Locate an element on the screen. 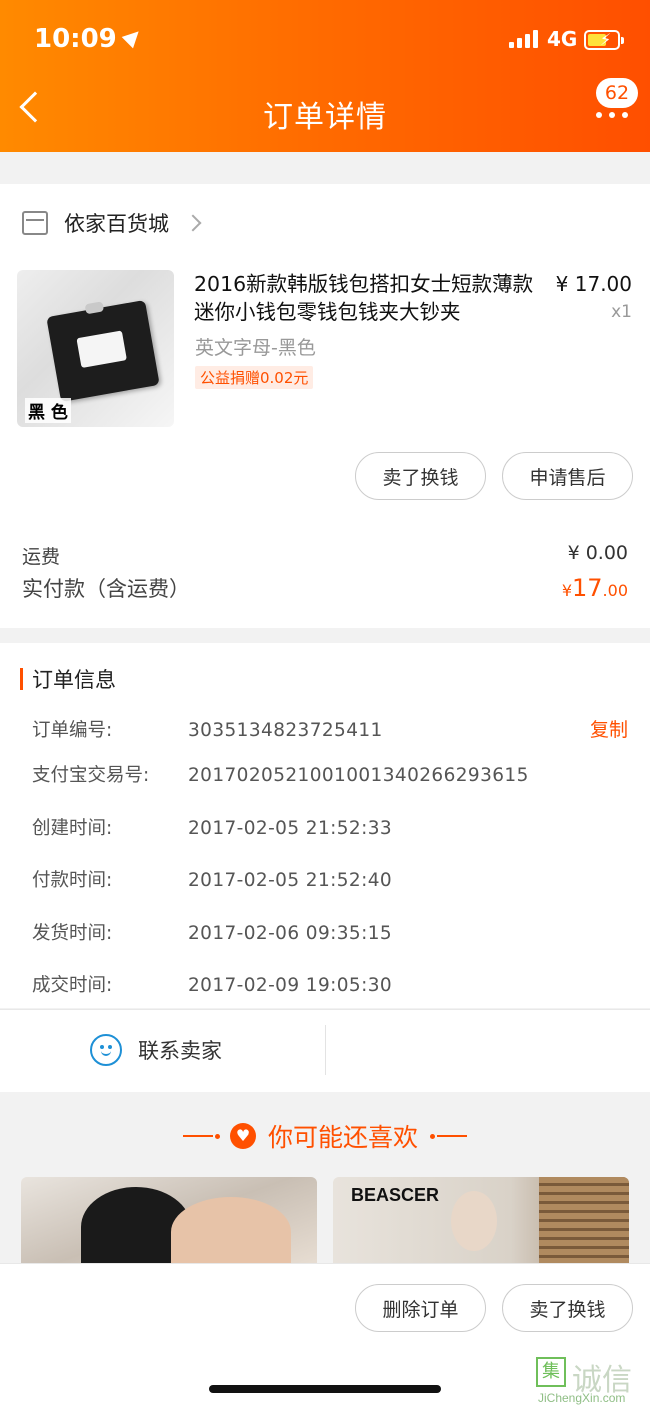  info-value: 2017-02-06 09:35:15 is located at coordinates (290, 933).